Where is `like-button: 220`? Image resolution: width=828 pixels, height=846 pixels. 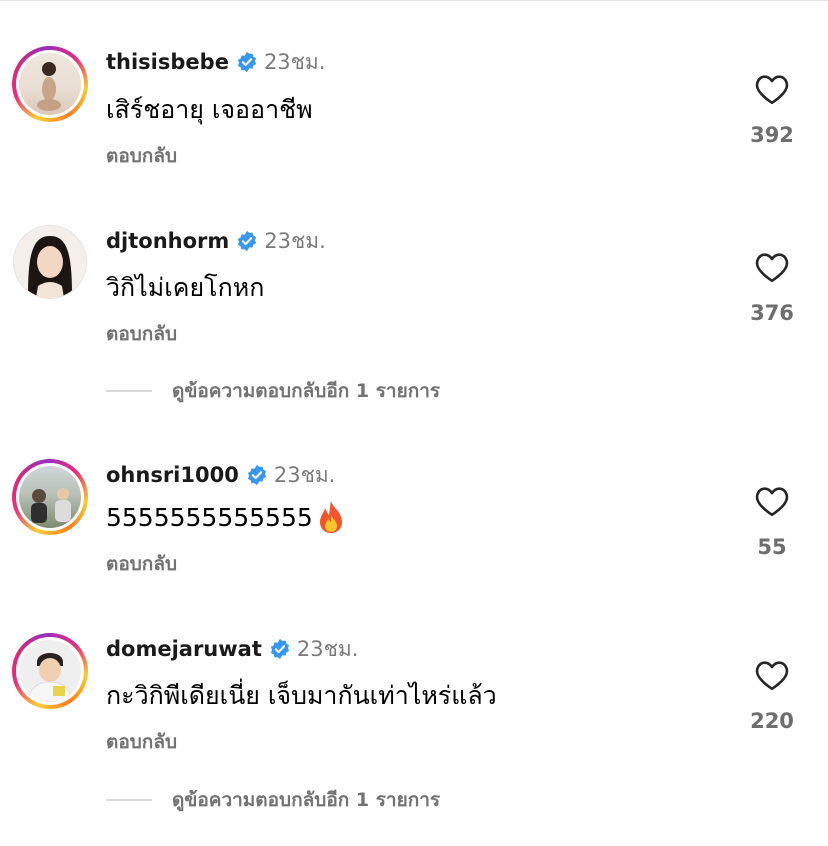
like-button: 220 is located at coordinates (772, 696).